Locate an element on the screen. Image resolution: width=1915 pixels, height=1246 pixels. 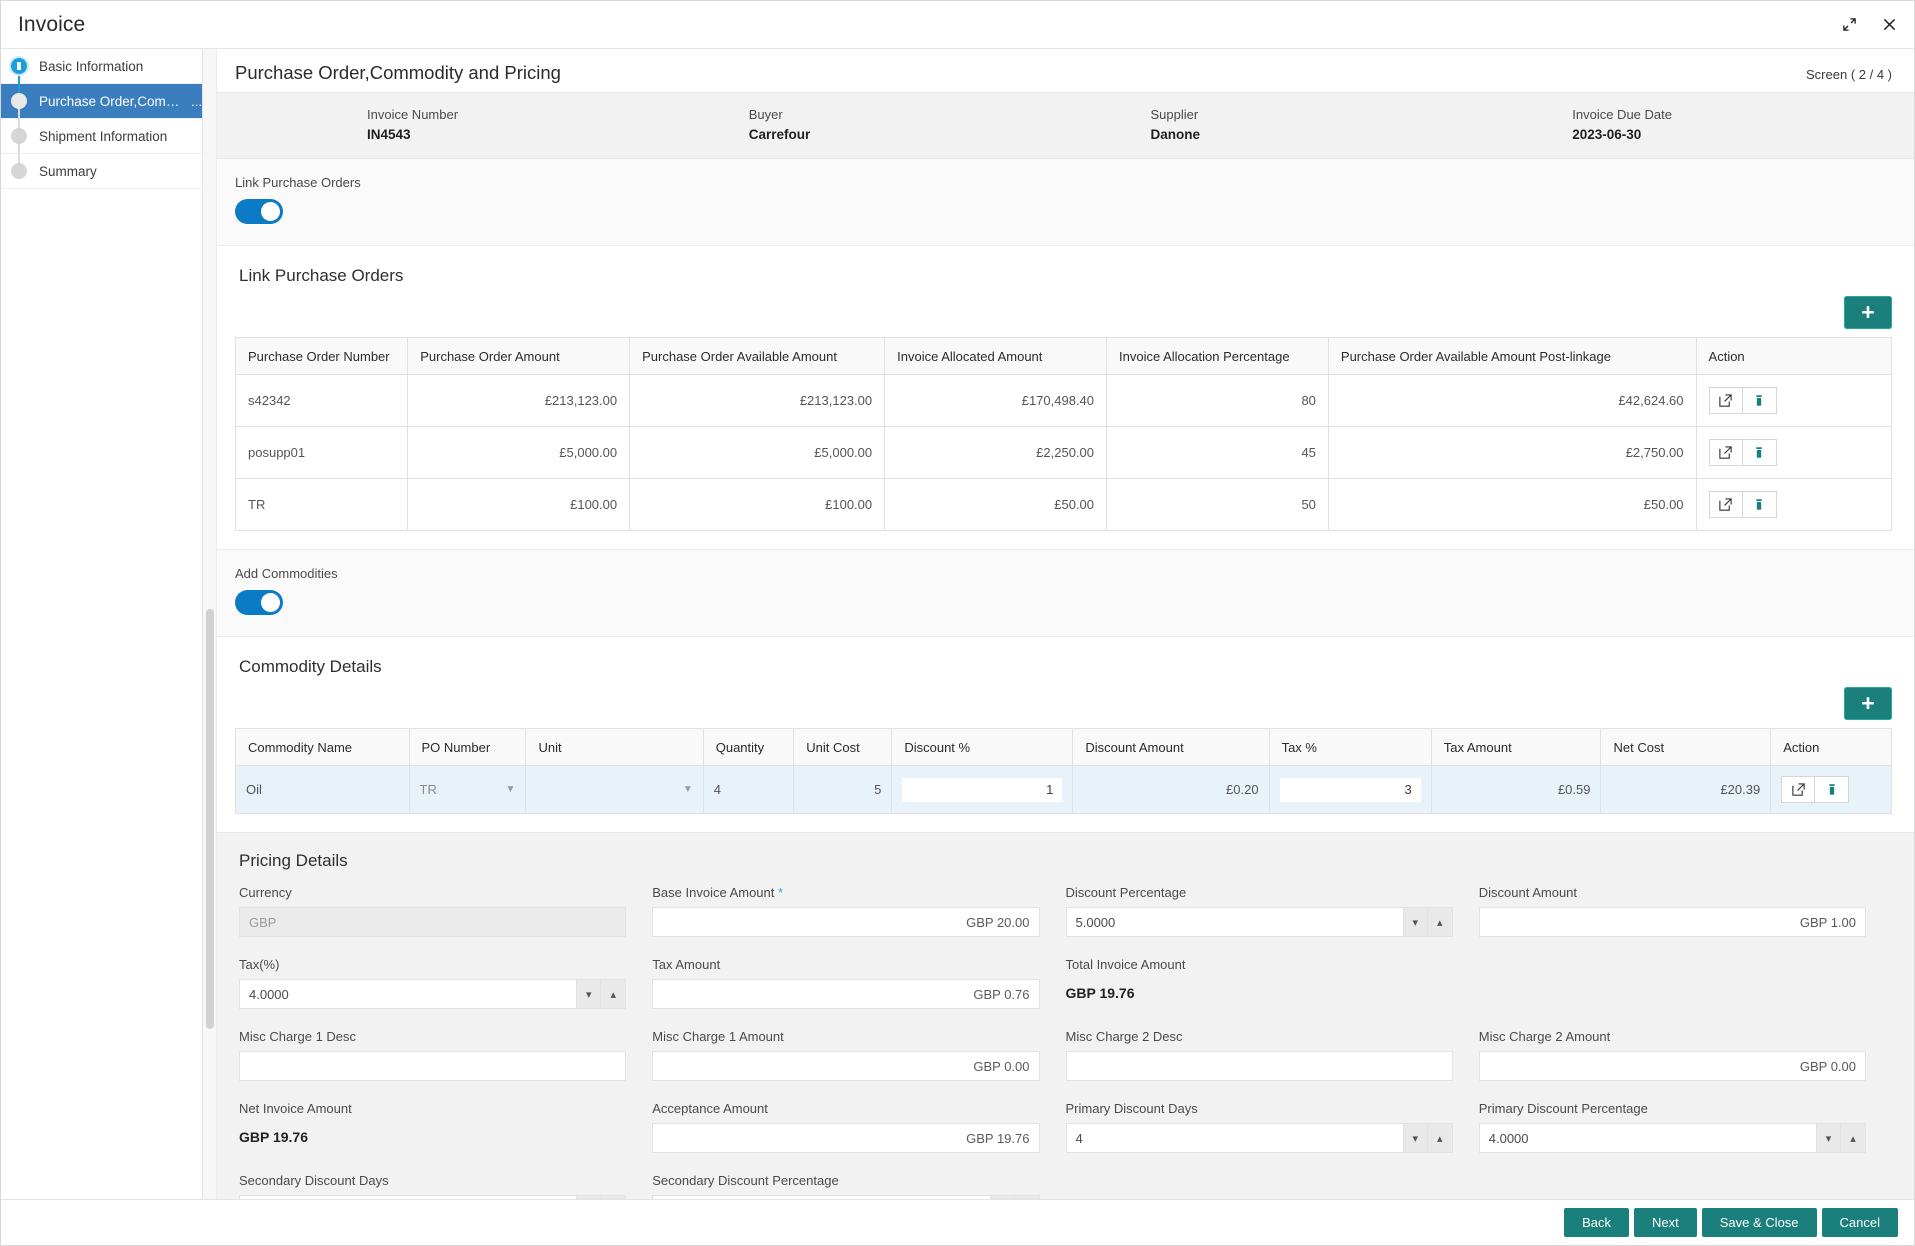
link-purchase-orders-toggle is located at coordinates (259, 211).